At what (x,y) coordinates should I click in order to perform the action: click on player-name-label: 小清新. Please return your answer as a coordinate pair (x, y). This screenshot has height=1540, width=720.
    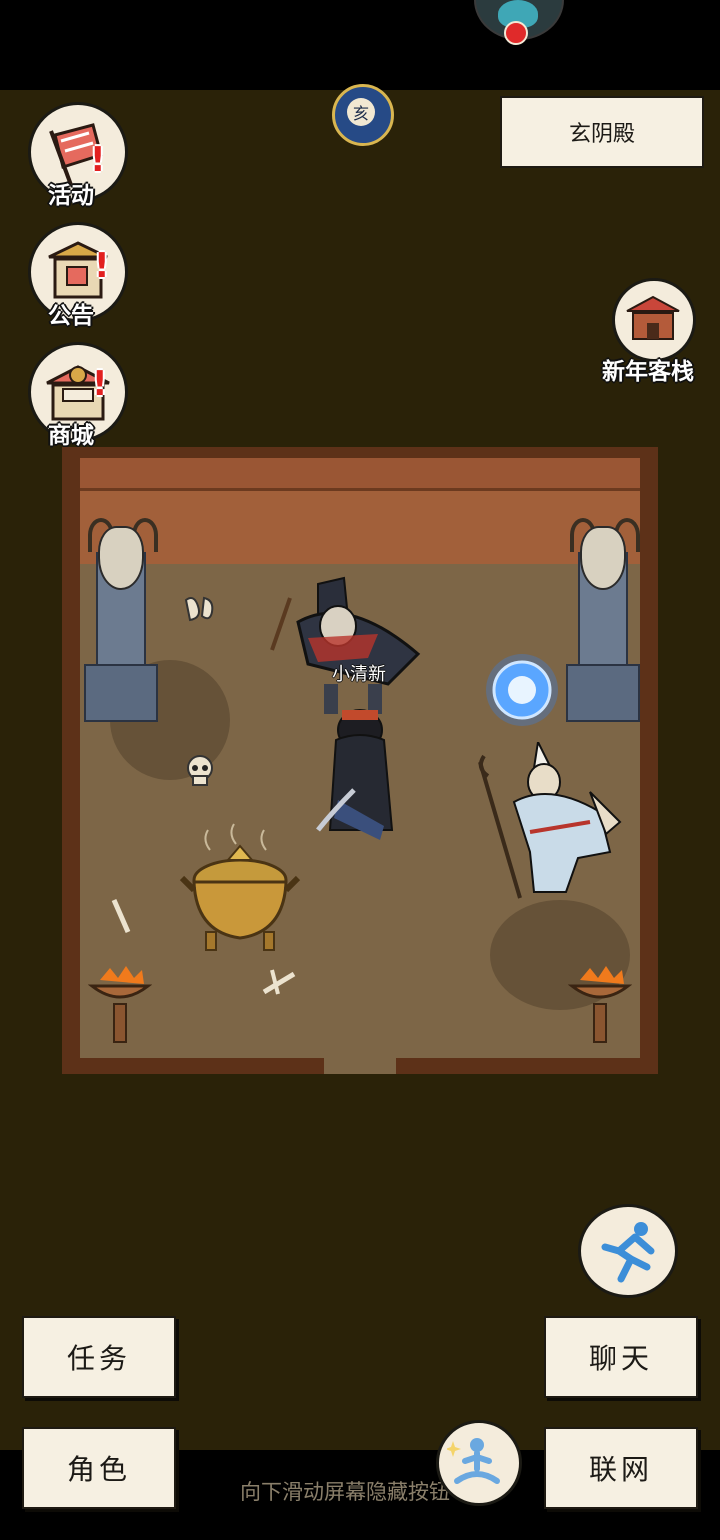
    Looking at the image, I should click on (359, 674).